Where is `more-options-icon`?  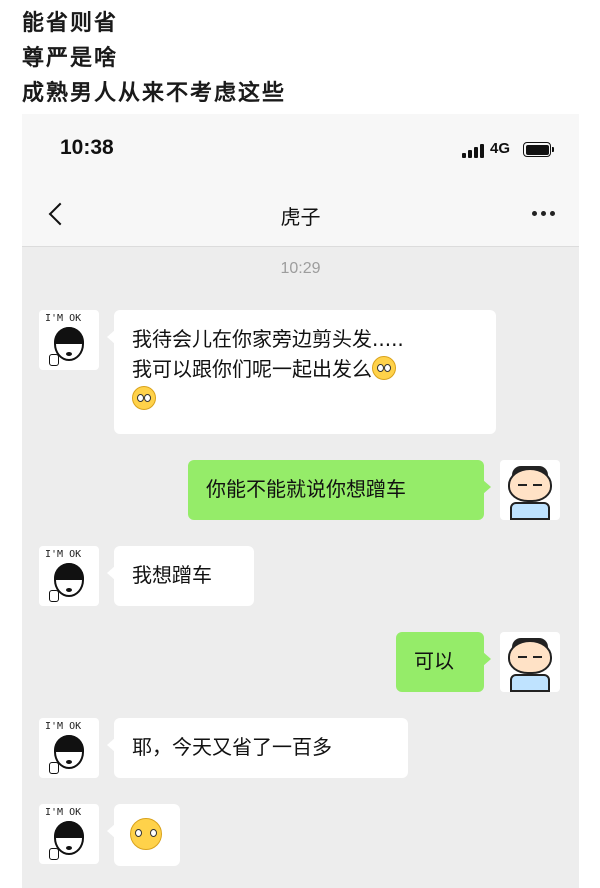 more-options-icon is located at coordinates (544, 214).